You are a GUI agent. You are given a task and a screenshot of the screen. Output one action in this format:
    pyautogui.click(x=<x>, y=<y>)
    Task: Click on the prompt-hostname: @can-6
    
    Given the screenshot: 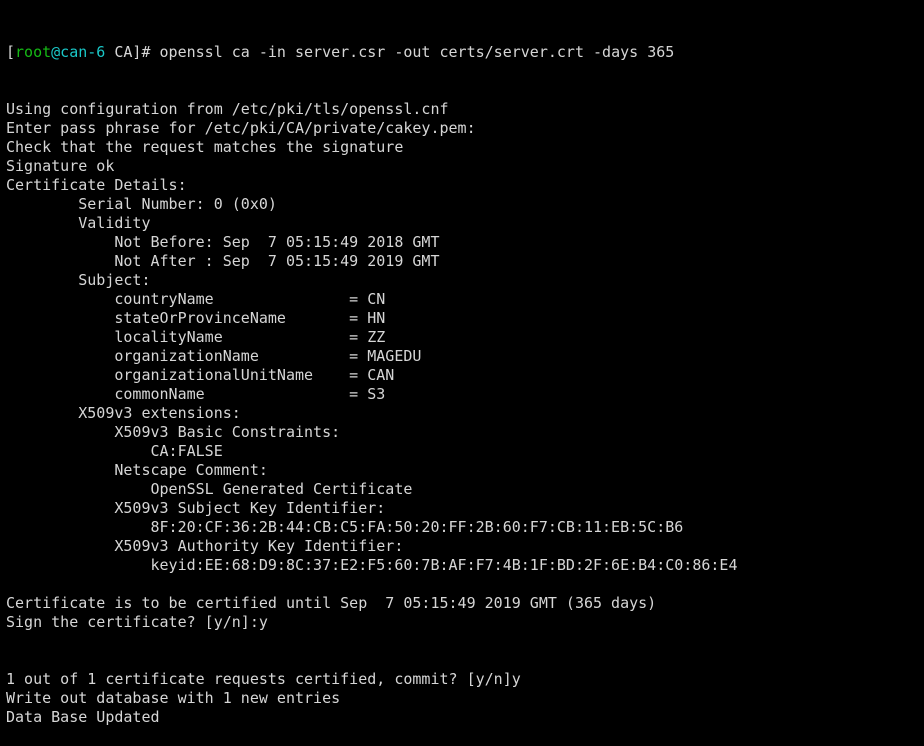 What is the action you would take?
    pyautogui.click(x=78, y=52)
    